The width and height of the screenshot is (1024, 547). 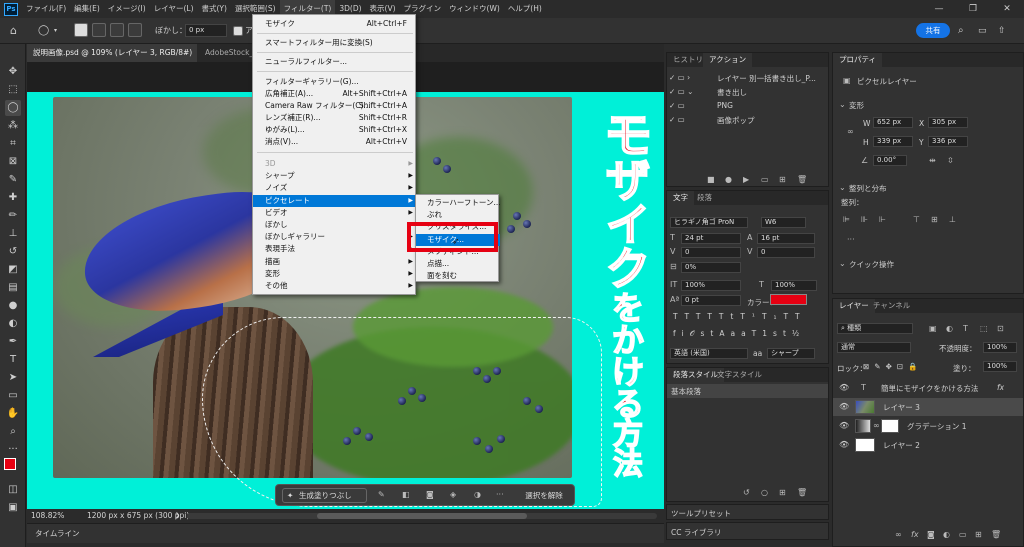 What do you see at coordinates (933, 328) in the screenshot?
I see `filter-pixel-icon: ▣` at bounding box center [933, 328].